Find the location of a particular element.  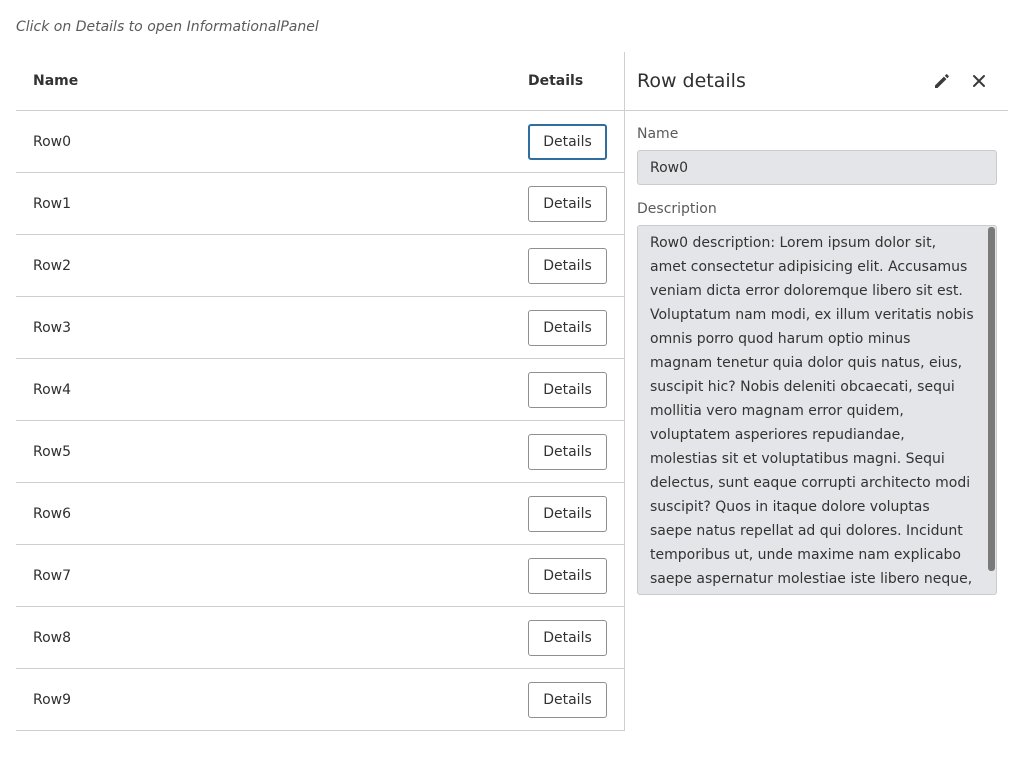

table-row: Row1 Details is located at coordinates (320, 204).